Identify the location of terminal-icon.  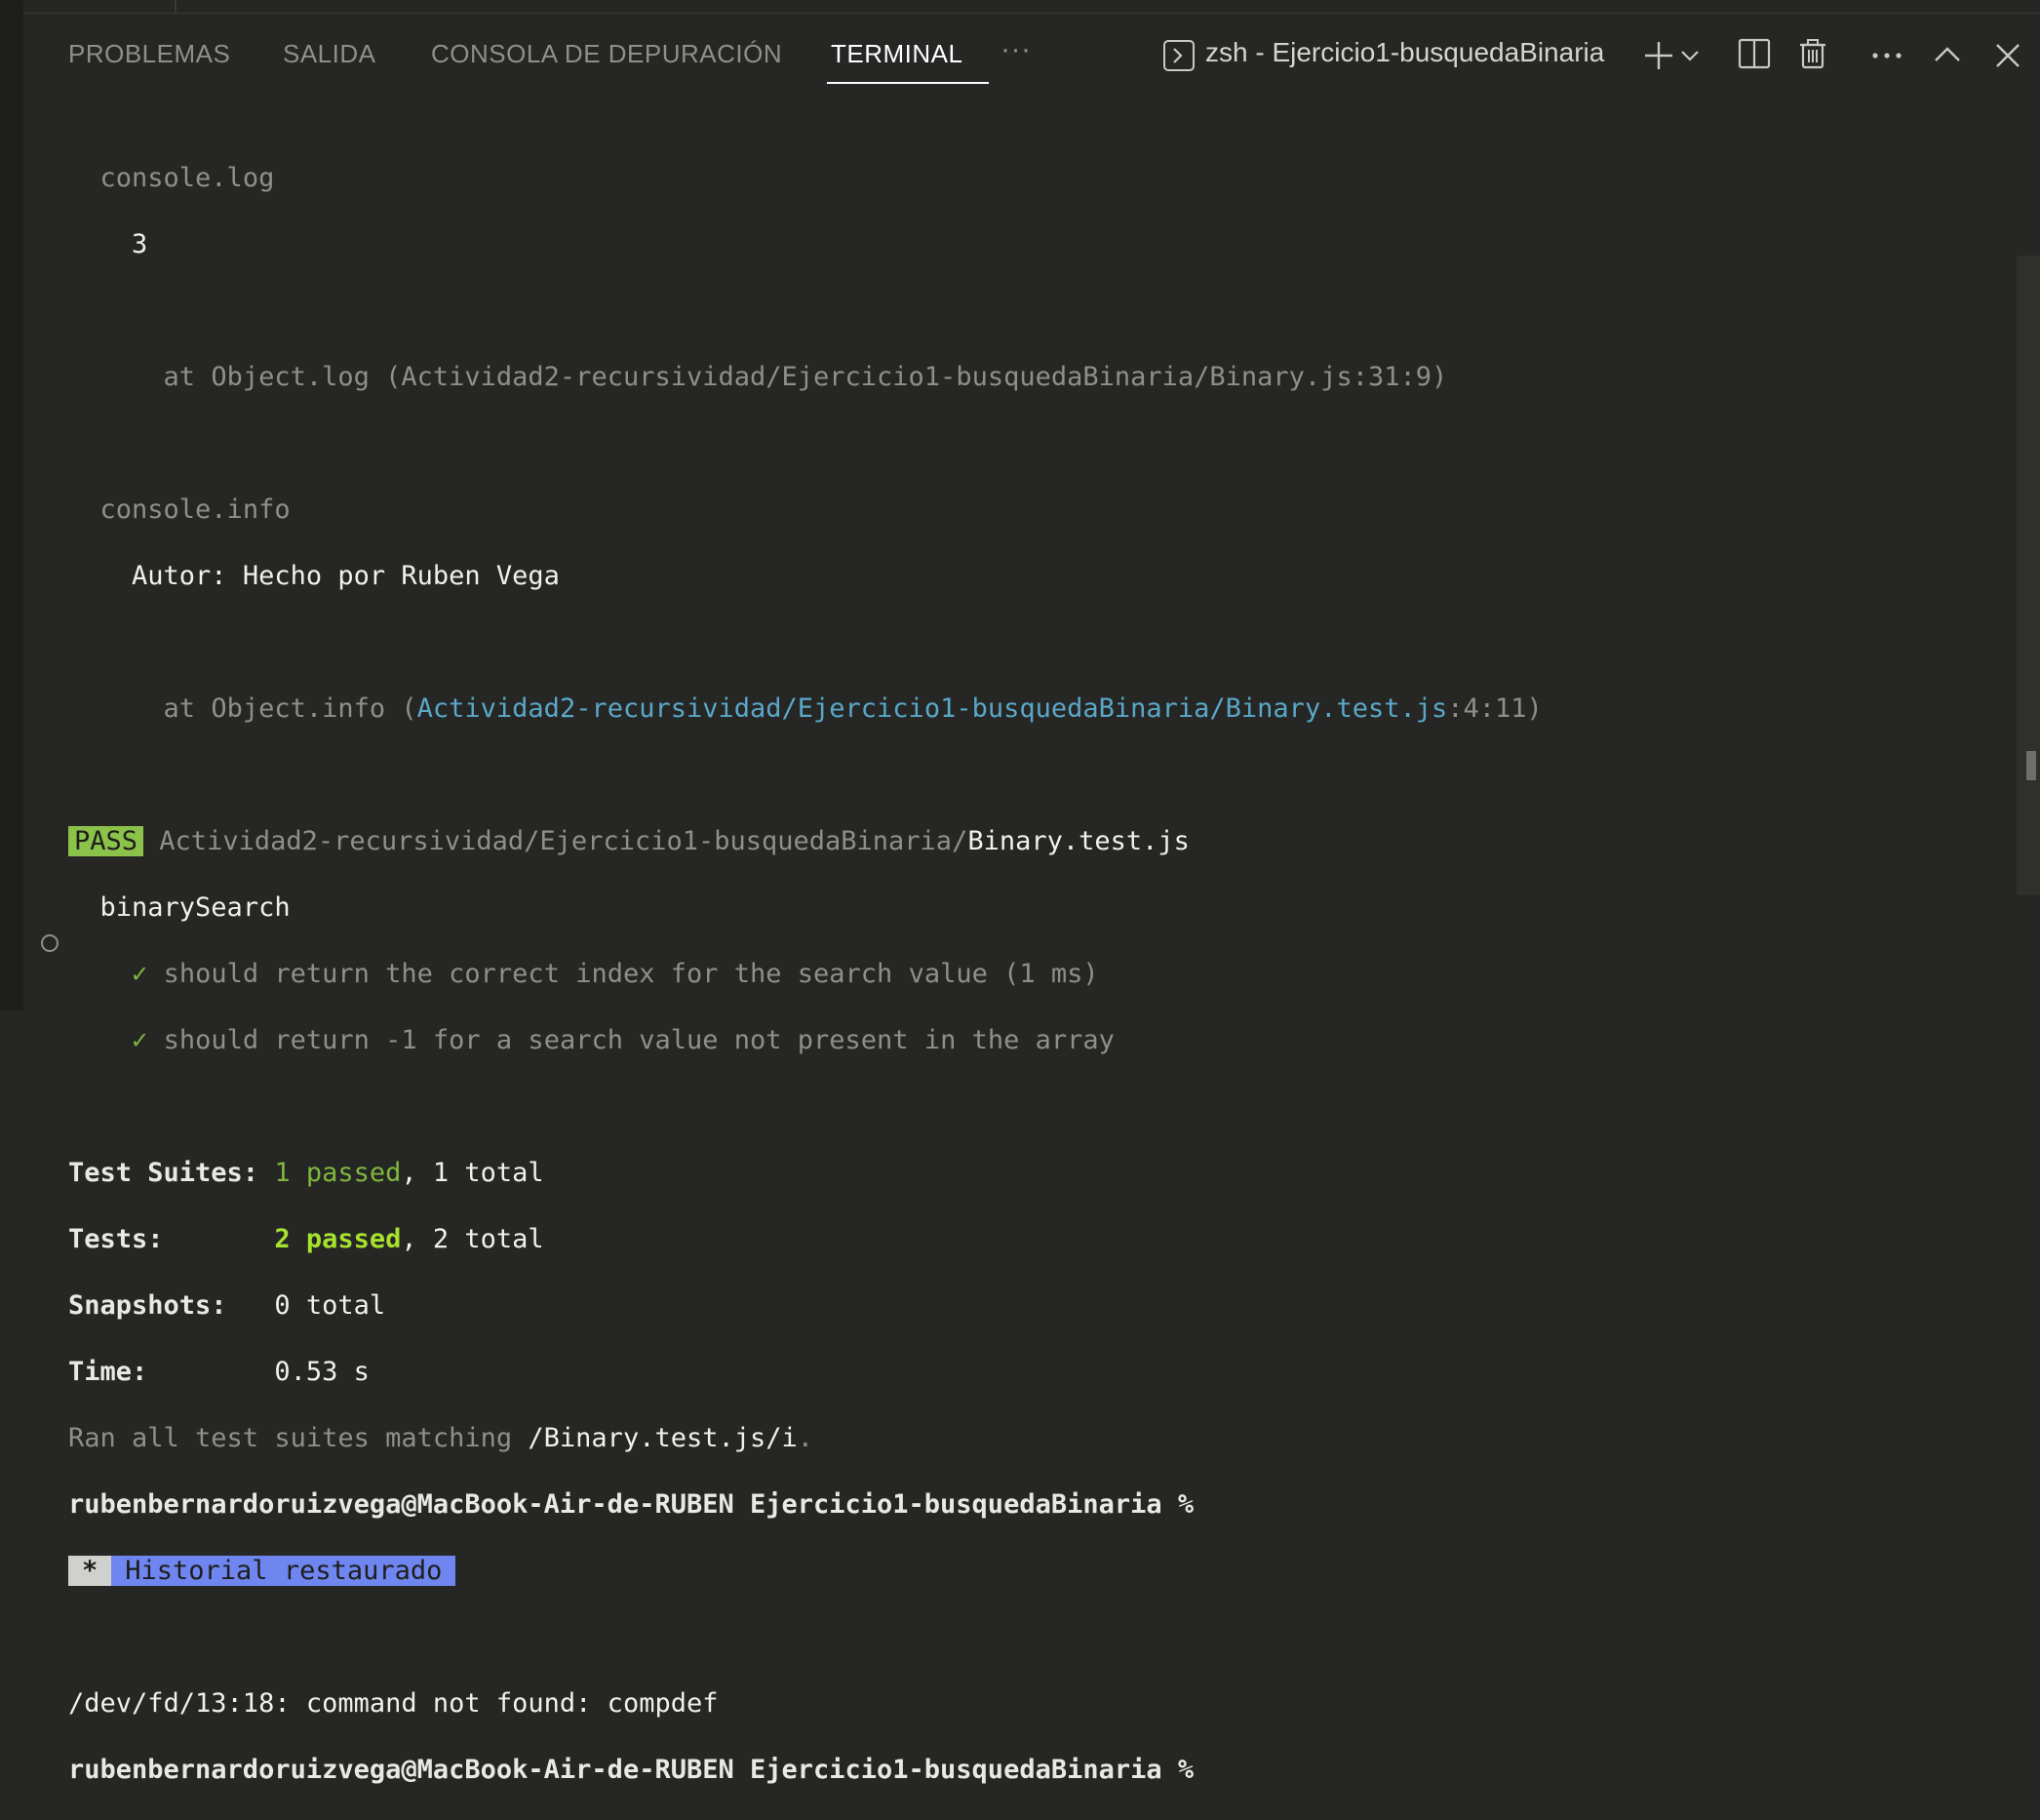
(1179, 55).